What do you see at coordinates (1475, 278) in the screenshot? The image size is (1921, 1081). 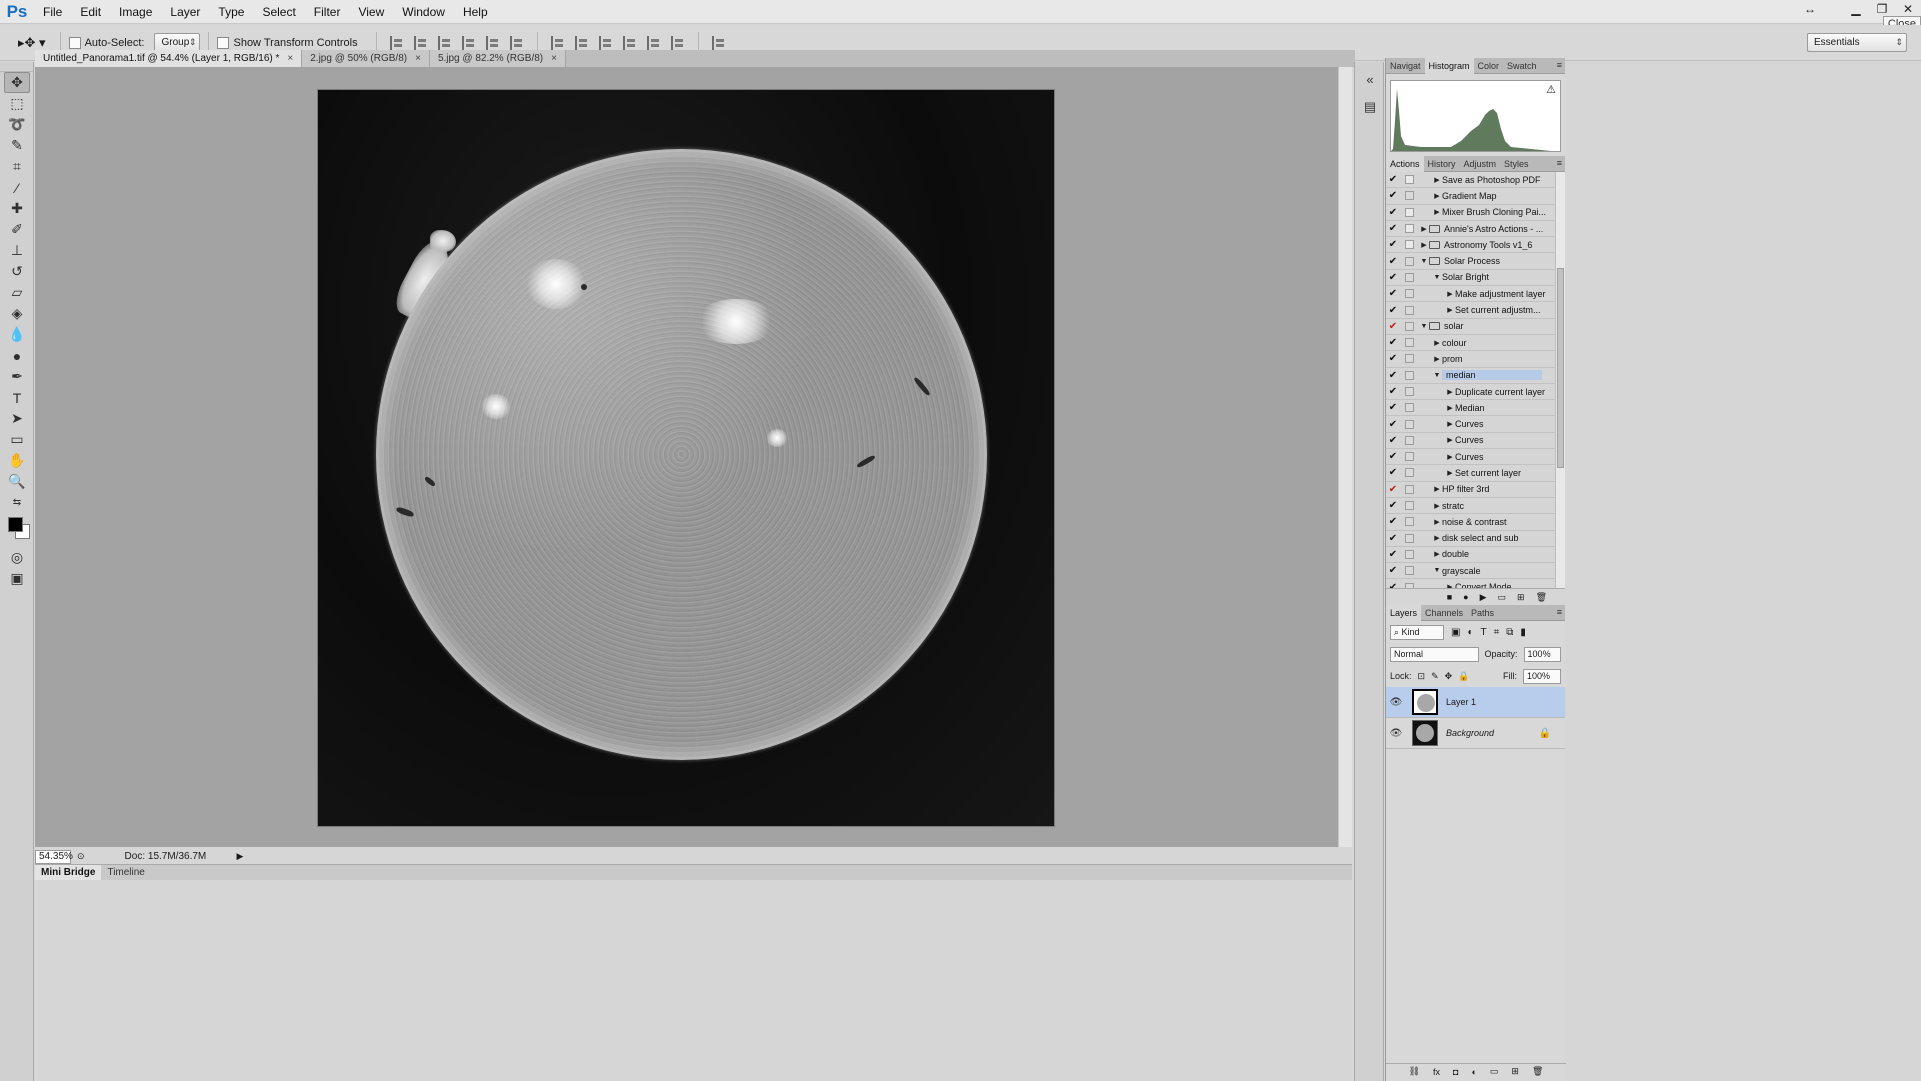 I see `action-row: ✔ ▼ Solar Bright` at bounding box center [1475, 278].